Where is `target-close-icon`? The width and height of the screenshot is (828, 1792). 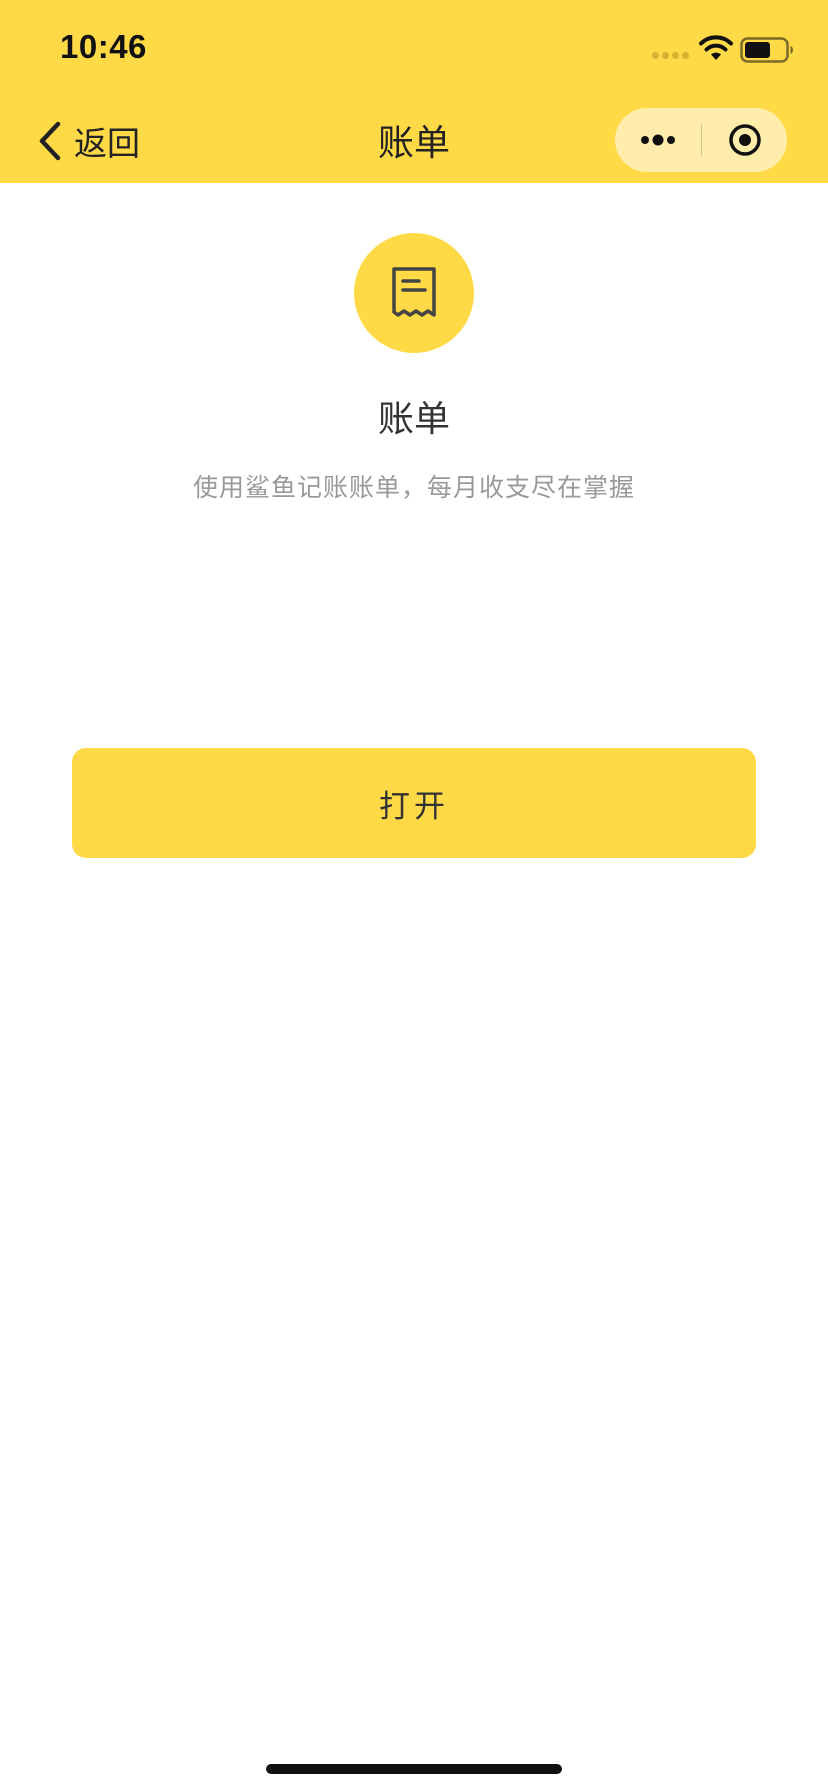 target-close-icon is located at coordinates (744, 140).